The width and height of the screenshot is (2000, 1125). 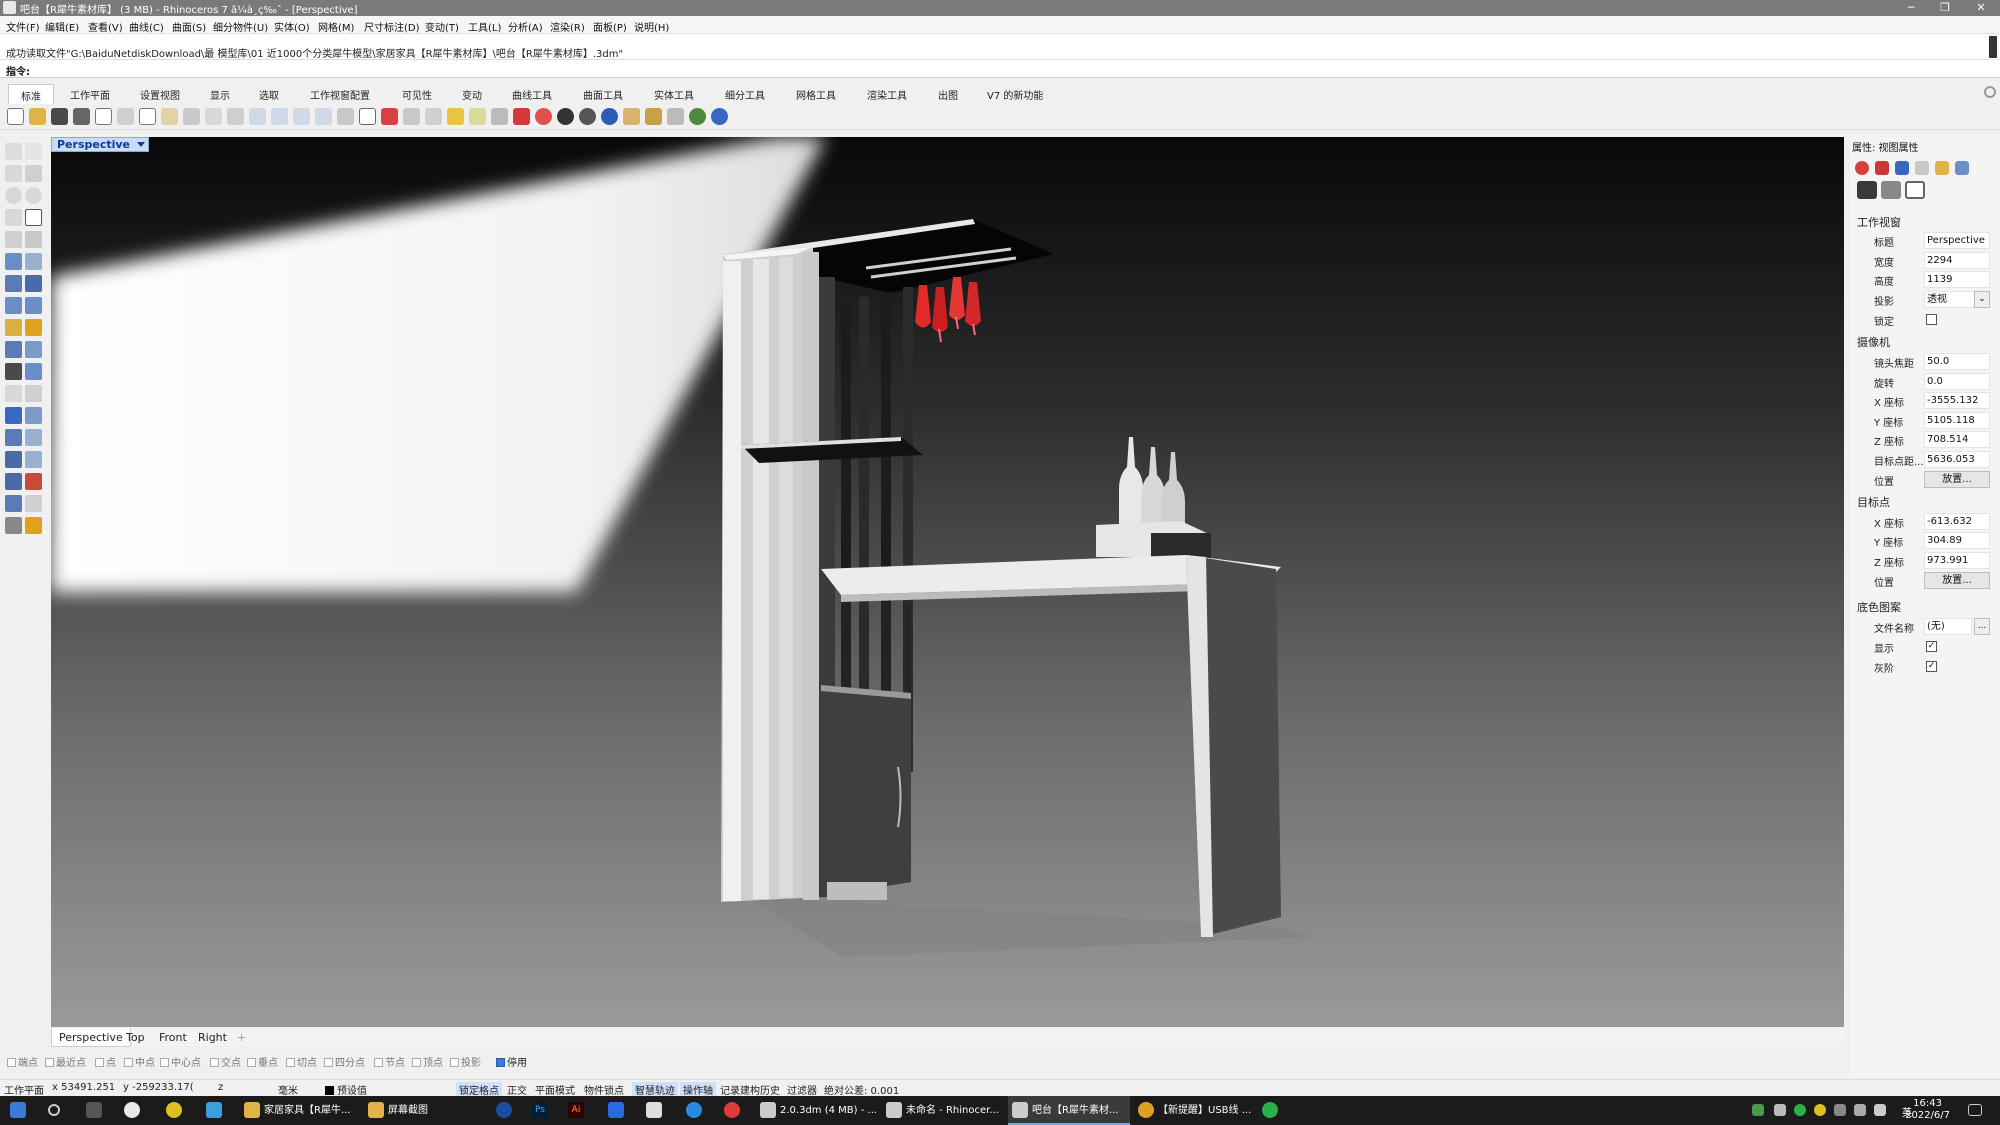 What do you see at coordinates (1957, 459) in the screenshot?
I see `target-distance-field: 5636.053` at bounding box center [1957, 459].